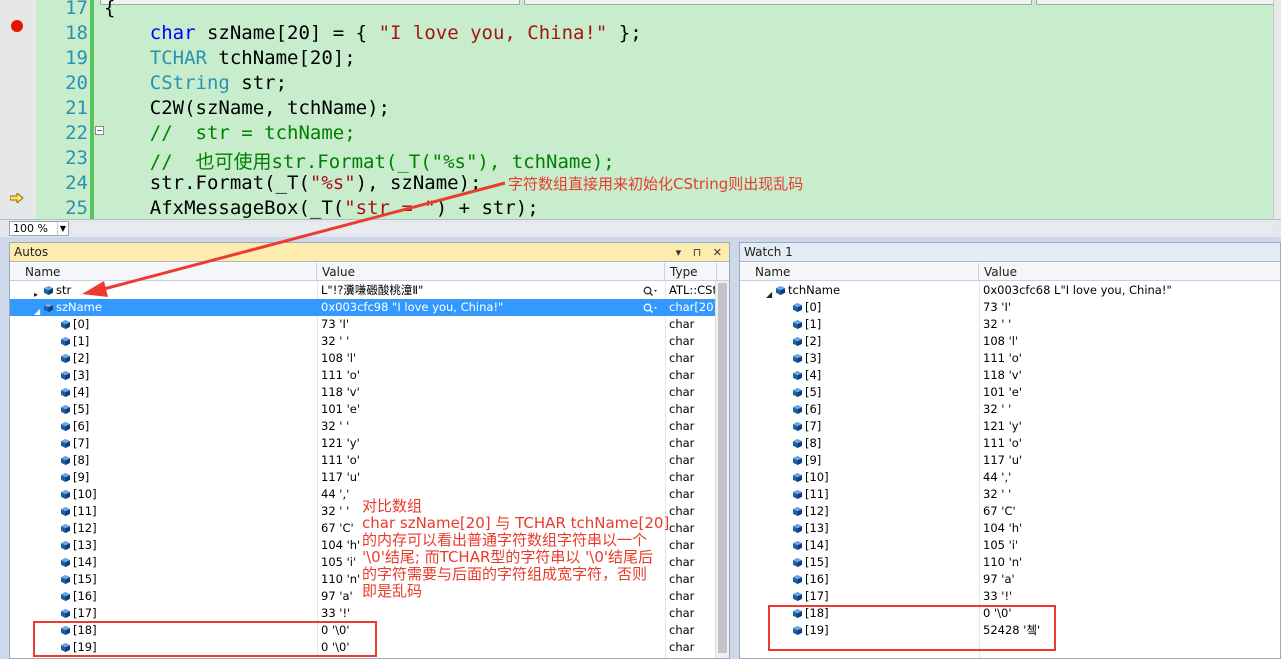  I want to click on array-element-row: [7] 121 'y', so click(1010, 426).